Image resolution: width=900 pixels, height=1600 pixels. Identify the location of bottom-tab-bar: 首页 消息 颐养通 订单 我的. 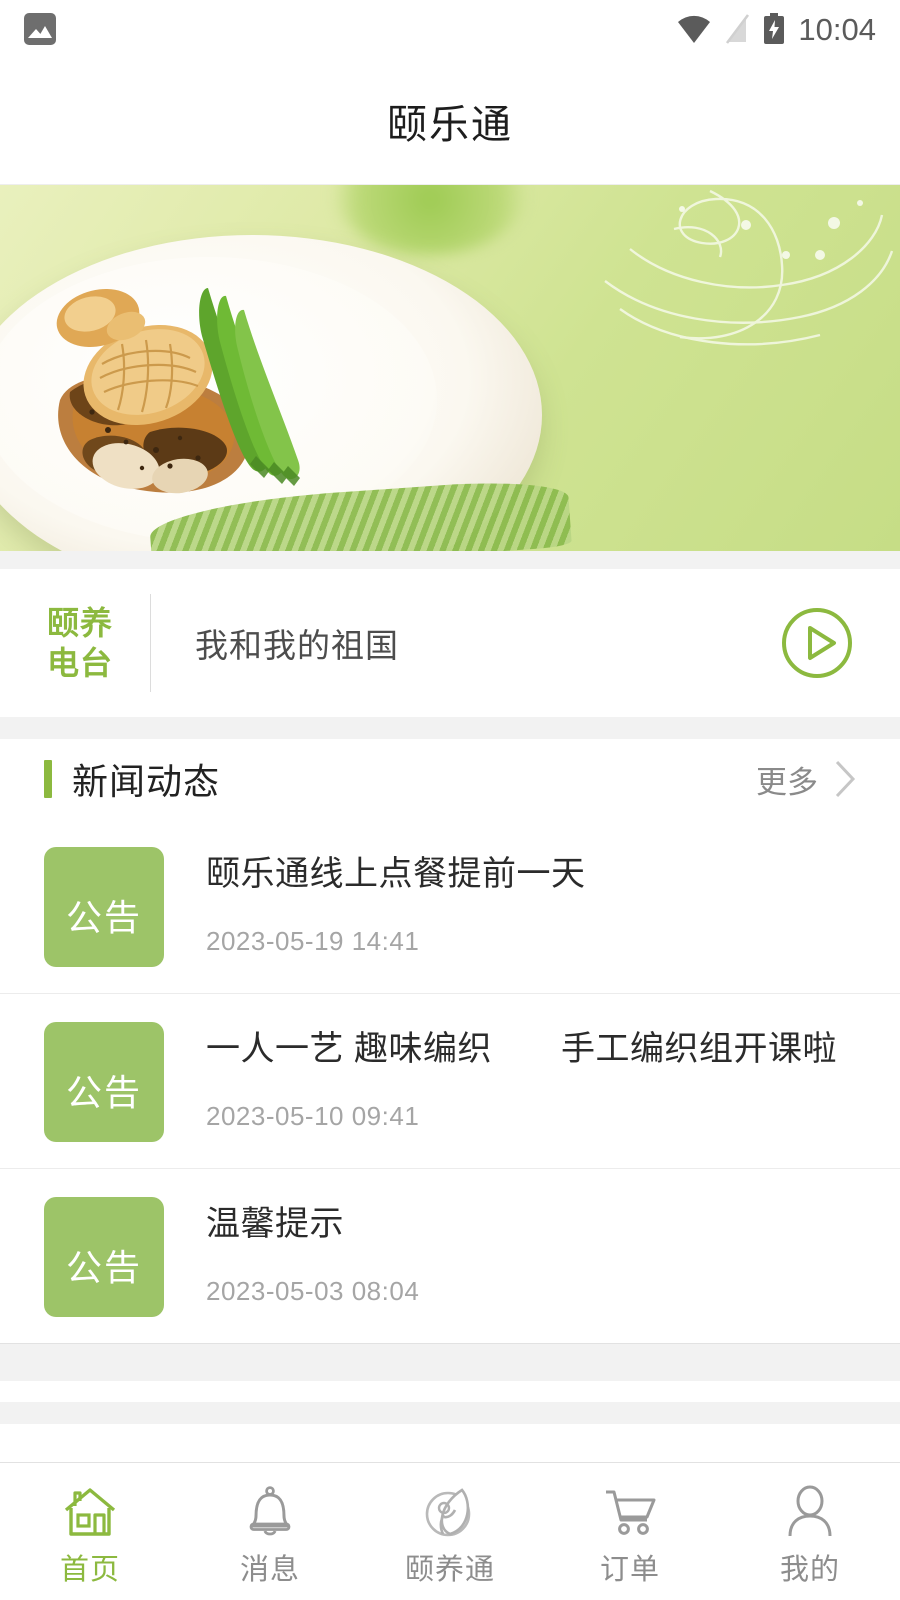
(450, 1531).